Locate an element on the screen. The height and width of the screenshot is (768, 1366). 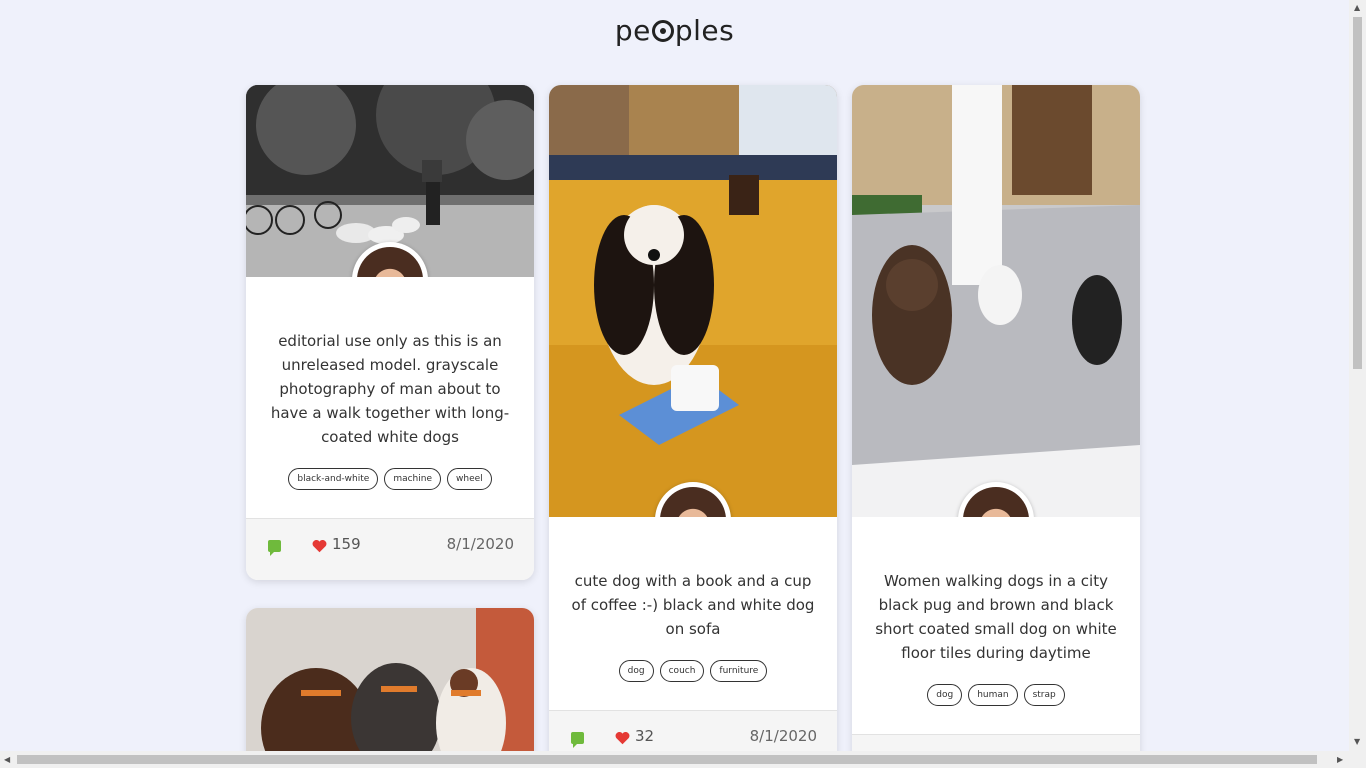
horizontal-scroll-thumb is located at coordinates (667, 759).